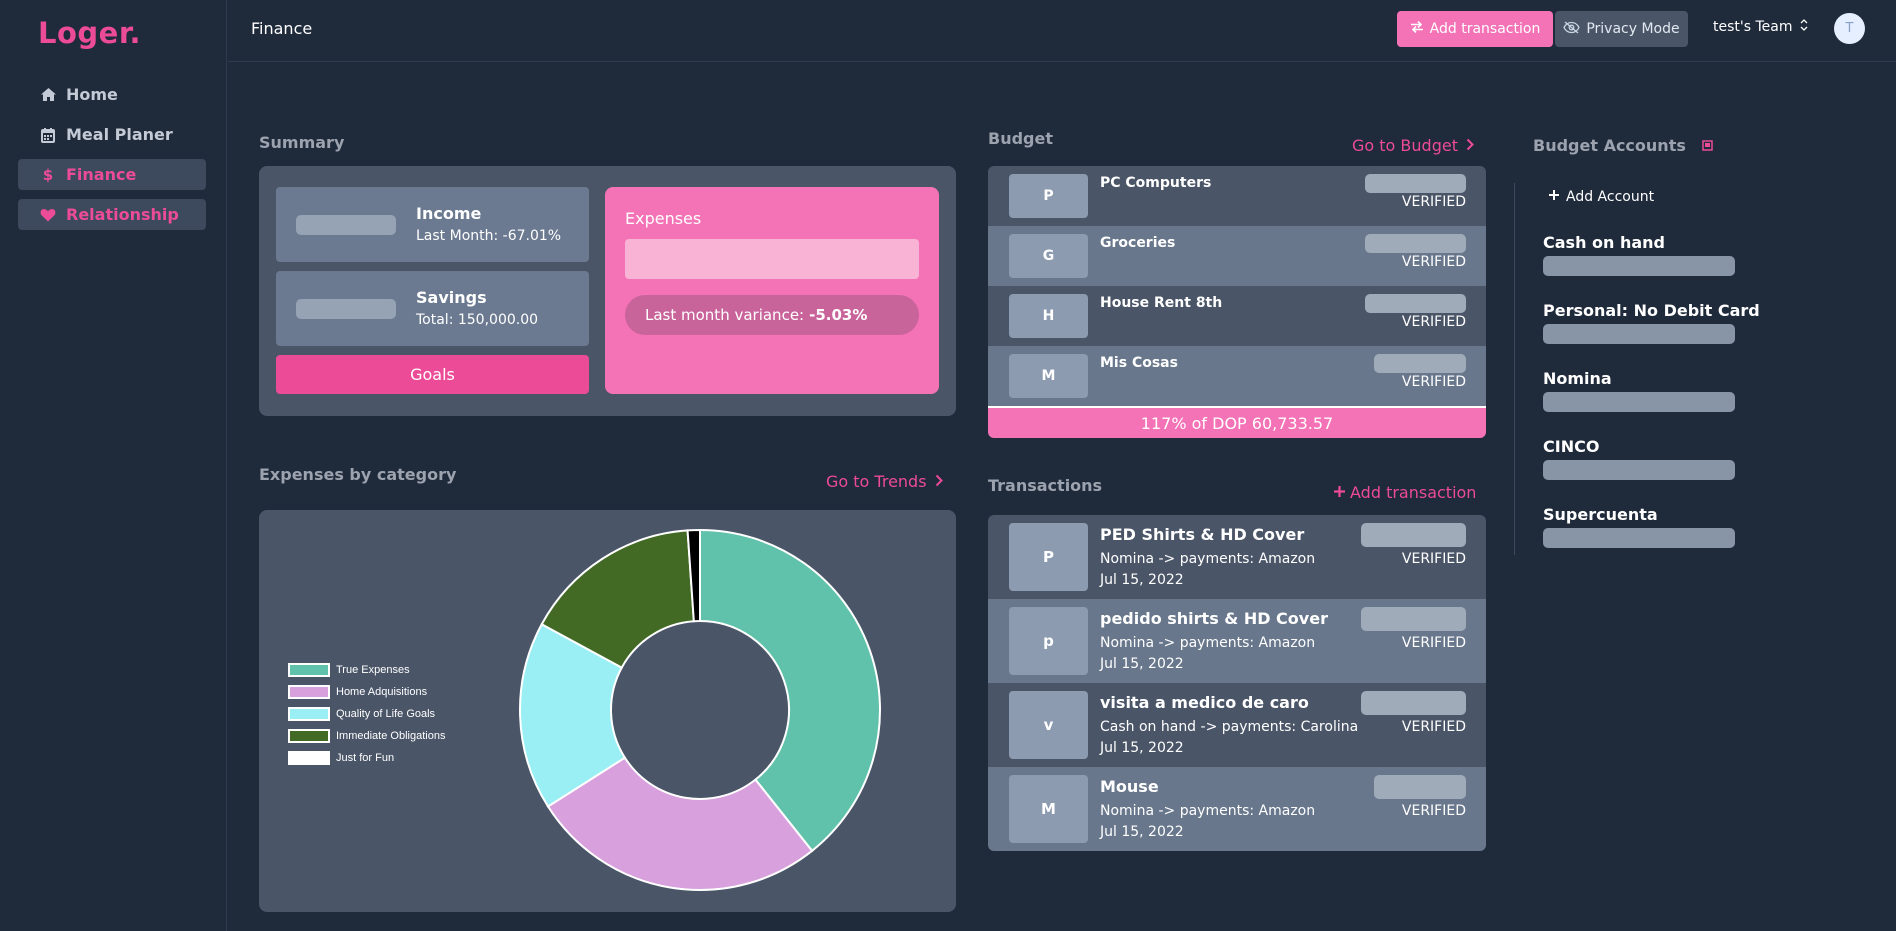 Image resolution: width=1896 pixels, height=931 pixels. What do you see at coordinates (1048, 809) in the screenshot?
I see `transaction-letter: M` at bounding box center [1048, 809].